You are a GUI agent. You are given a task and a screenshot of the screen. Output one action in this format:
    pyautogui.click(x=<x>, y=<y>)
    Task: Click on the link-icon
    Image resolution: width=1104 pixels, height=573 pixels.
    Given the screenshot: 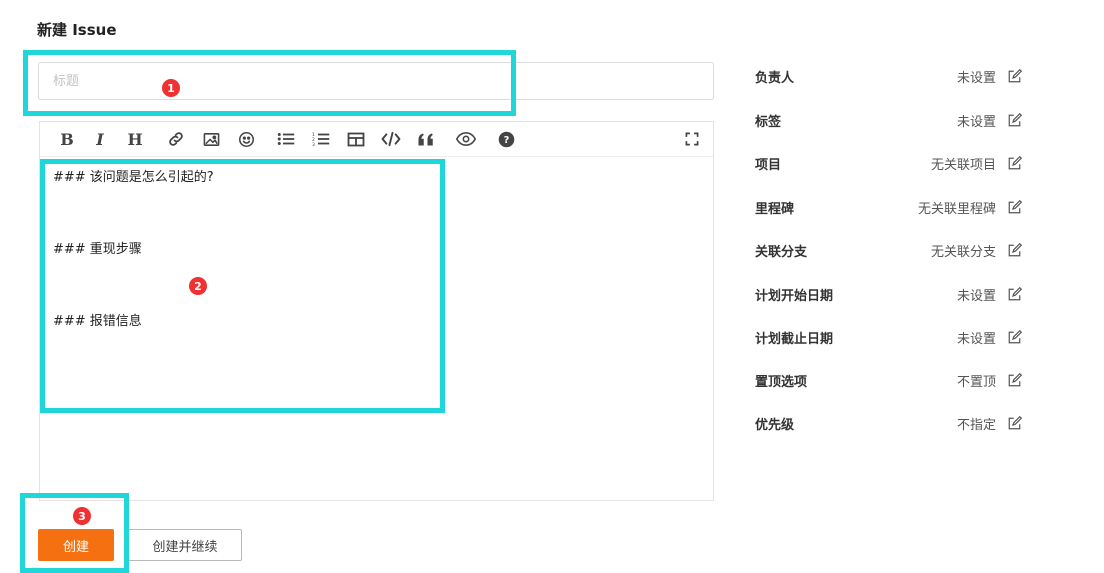 What is the action you would take?
    pyautogui.click(x=176, y=139)
    